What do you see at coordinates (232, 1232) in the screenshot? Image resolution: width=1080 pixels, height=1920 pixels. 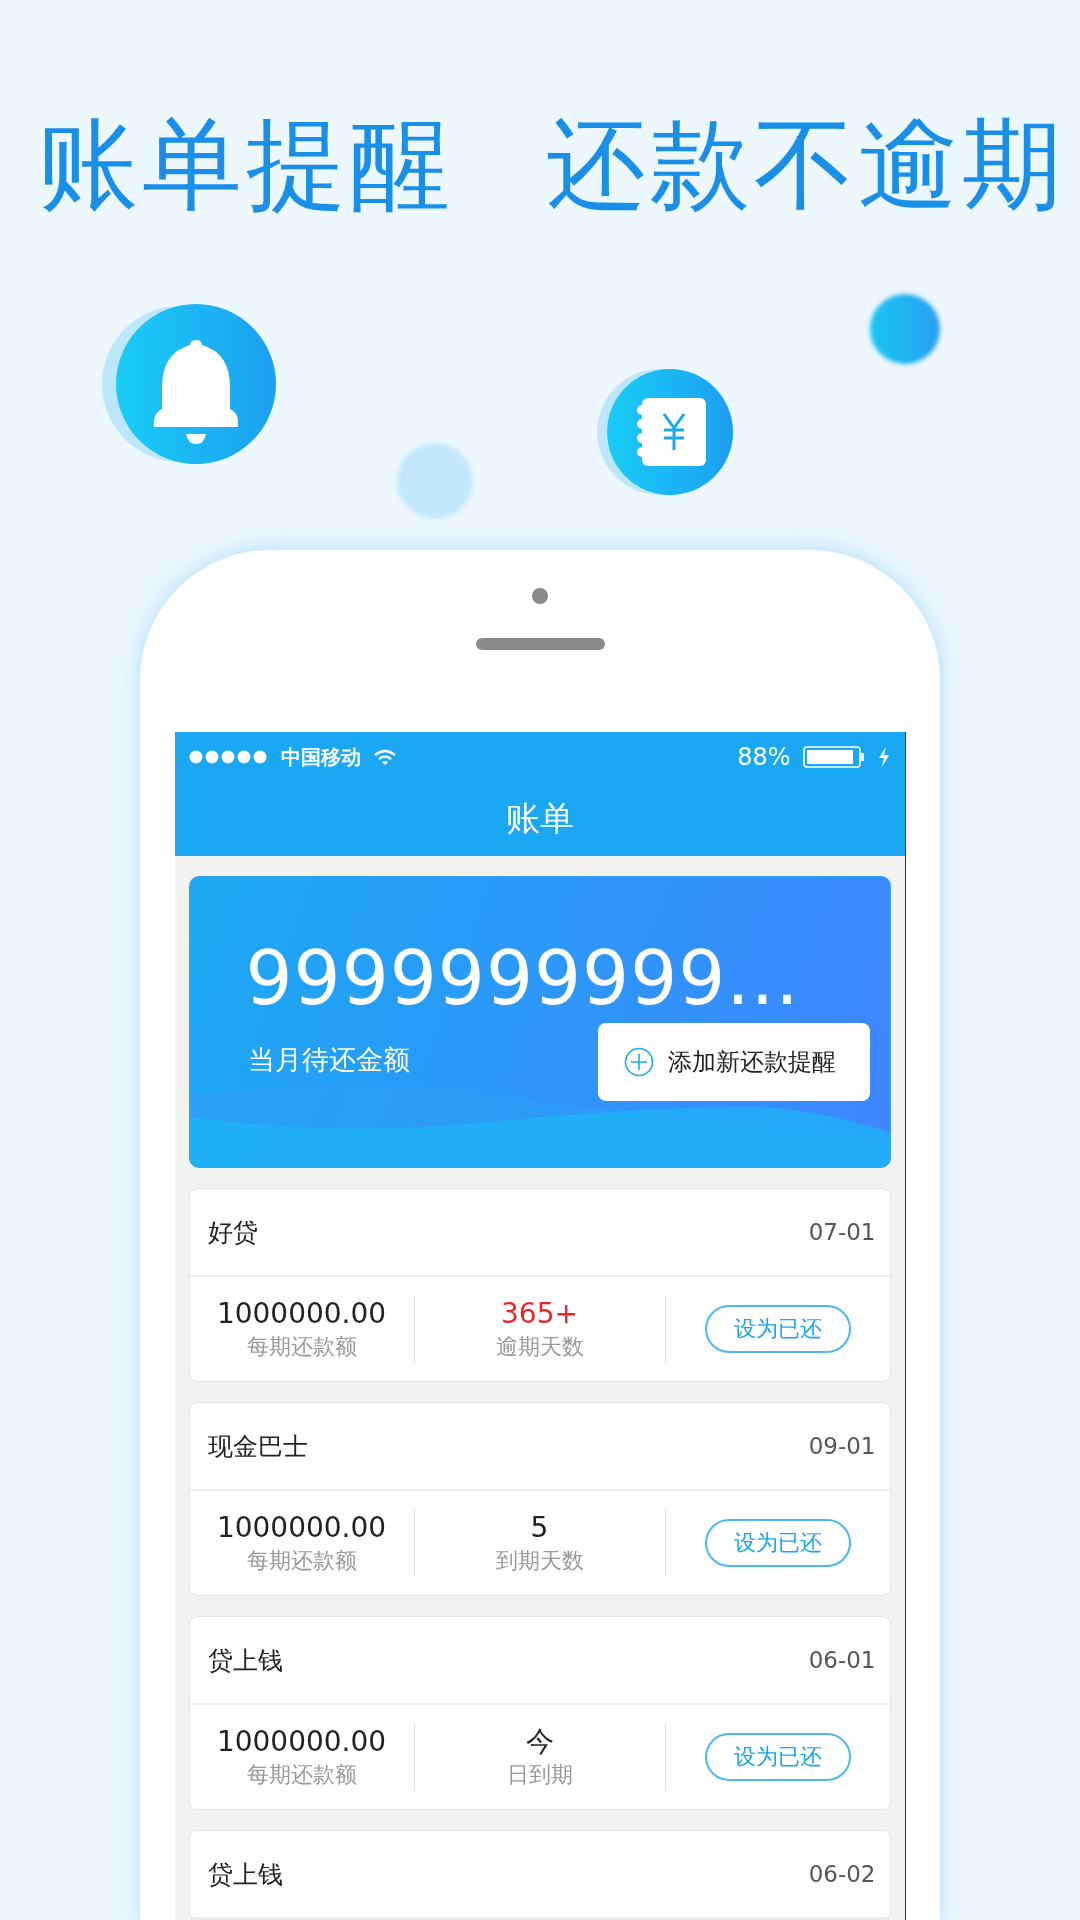 I see `lender-name: 好贷` at bounding box center [232, 1232].